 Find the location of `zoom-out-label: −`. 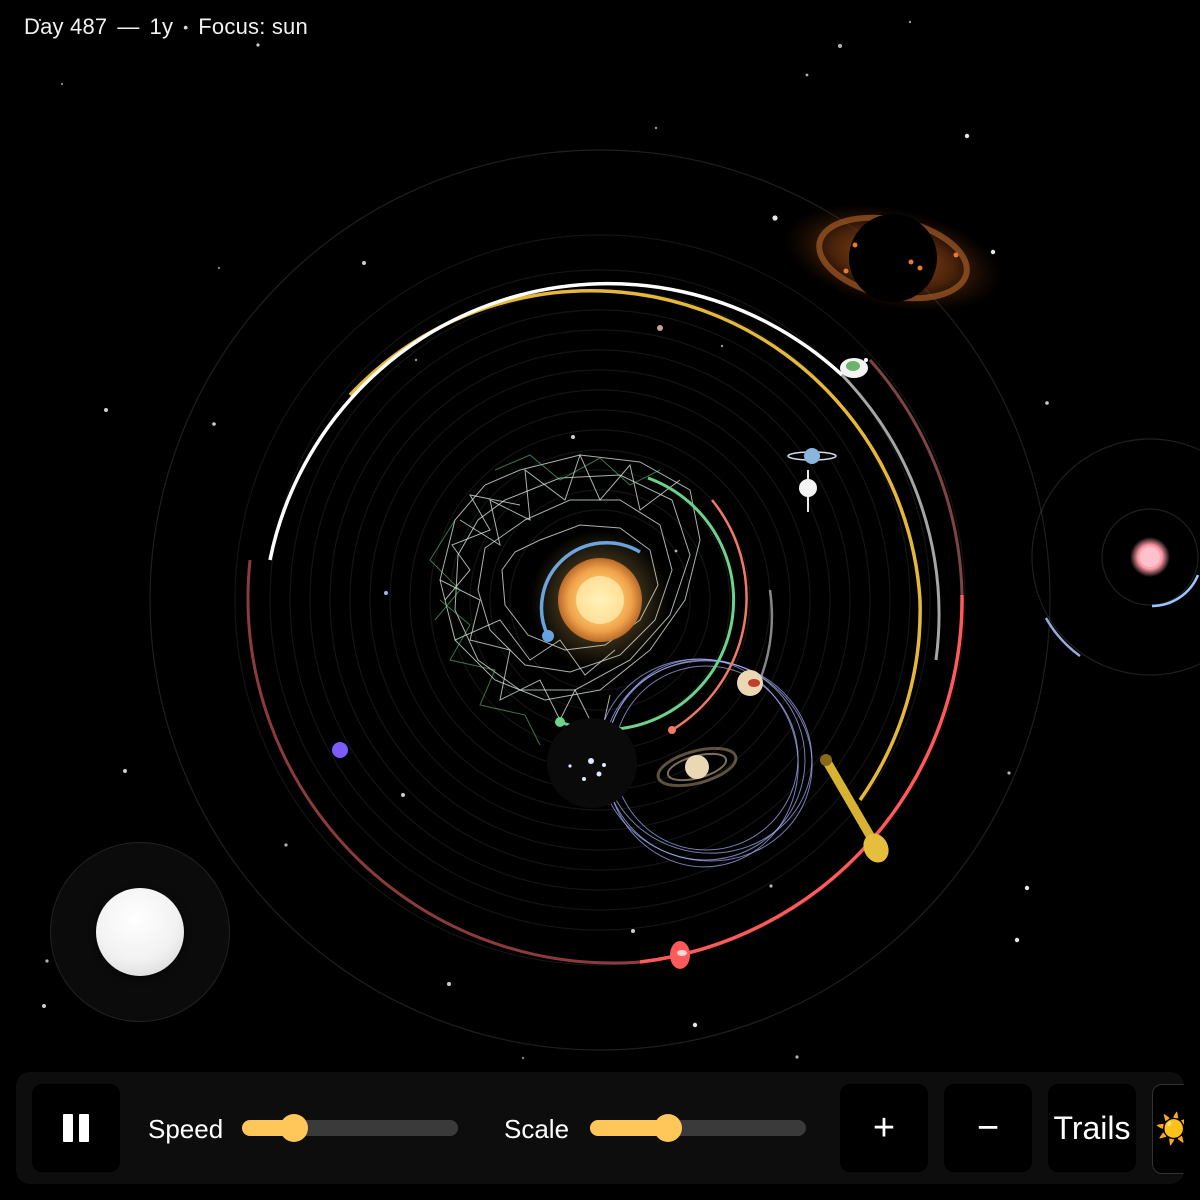

zoom-out-label: − is located at coordinates (988, 1128).